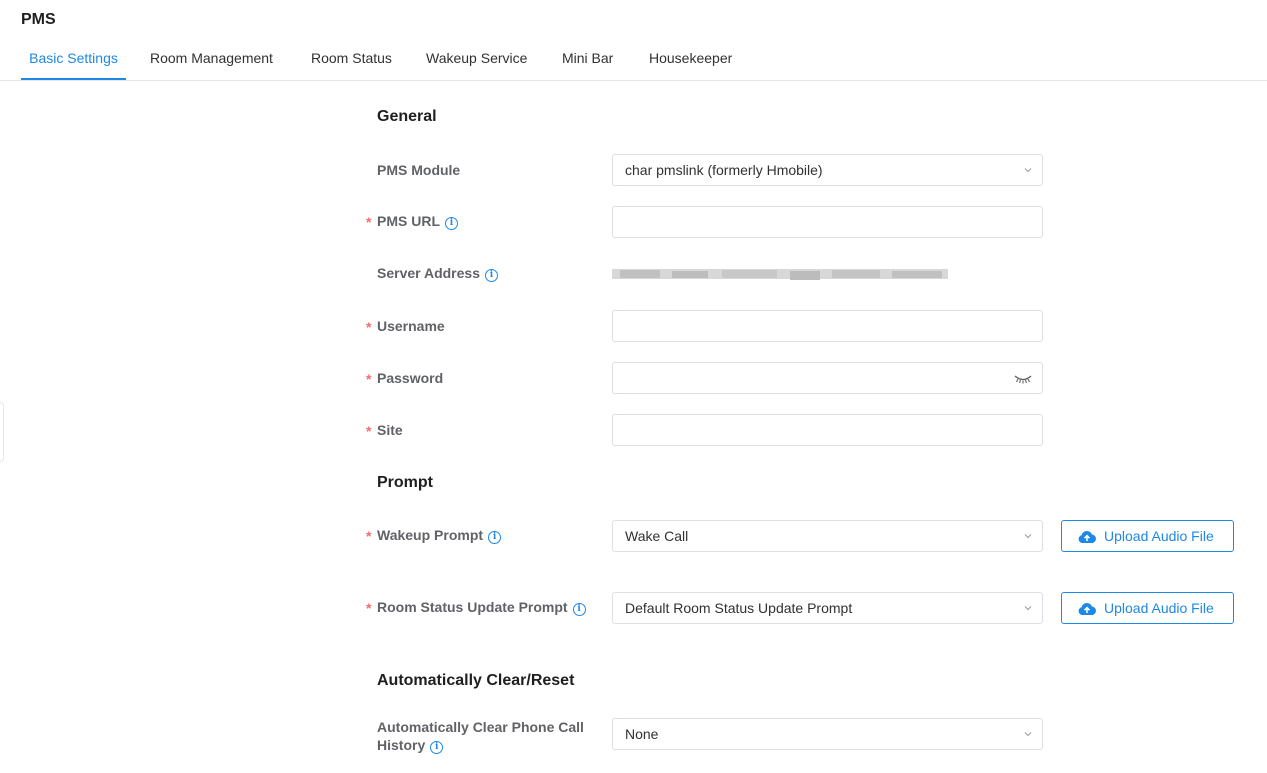  I want to click on auto-clear-history-value: None, so click(642, 734).